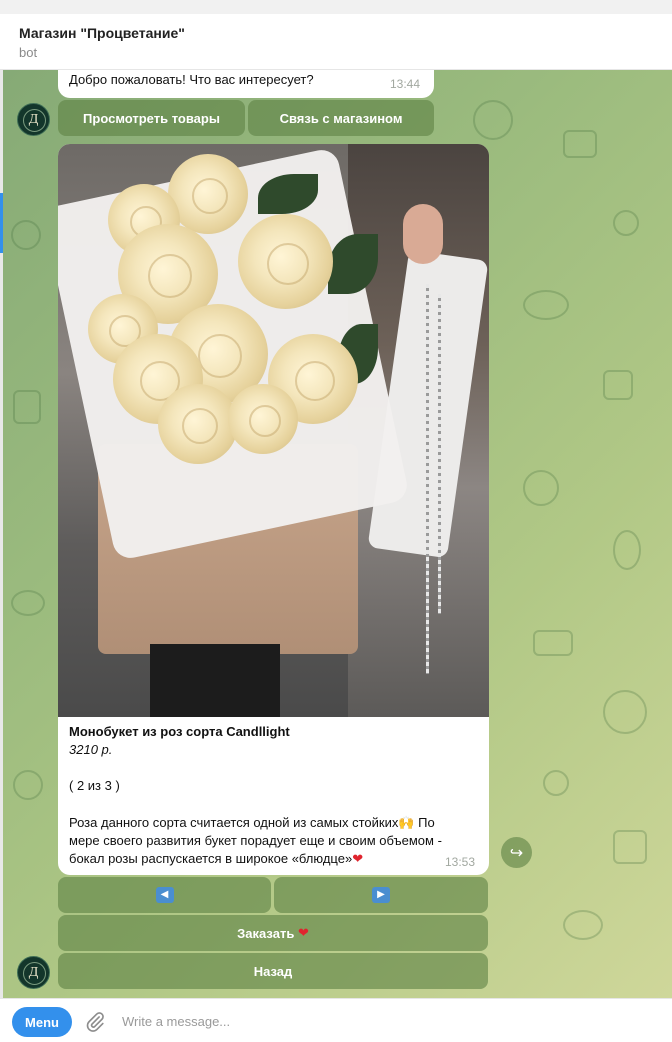 Image resolution: width=672 pixels, height=1042 pixels. What do you see at coordinates (94, 785) in the screenshot?
I see `product-position: ( 2 из 3 )` at bounding box center [94, 785].